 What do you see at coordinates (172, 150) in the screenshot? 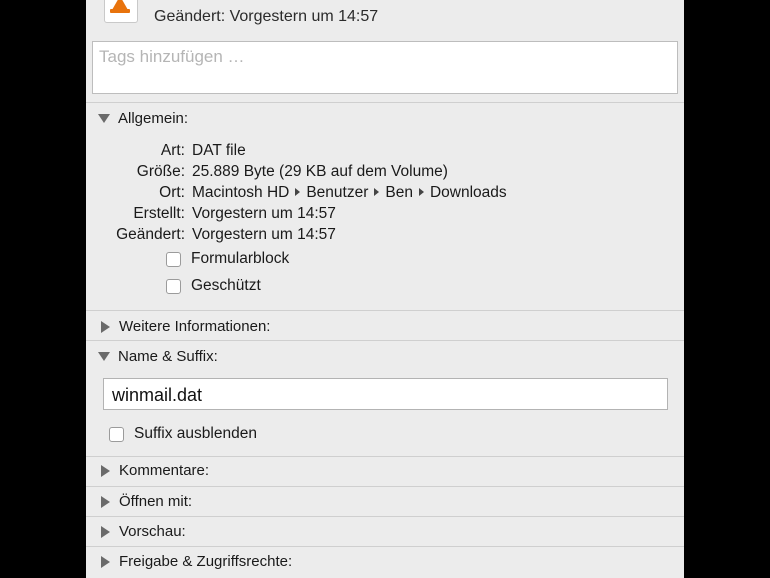
I see `info-label: Art:` at bounding box center [172, 150].